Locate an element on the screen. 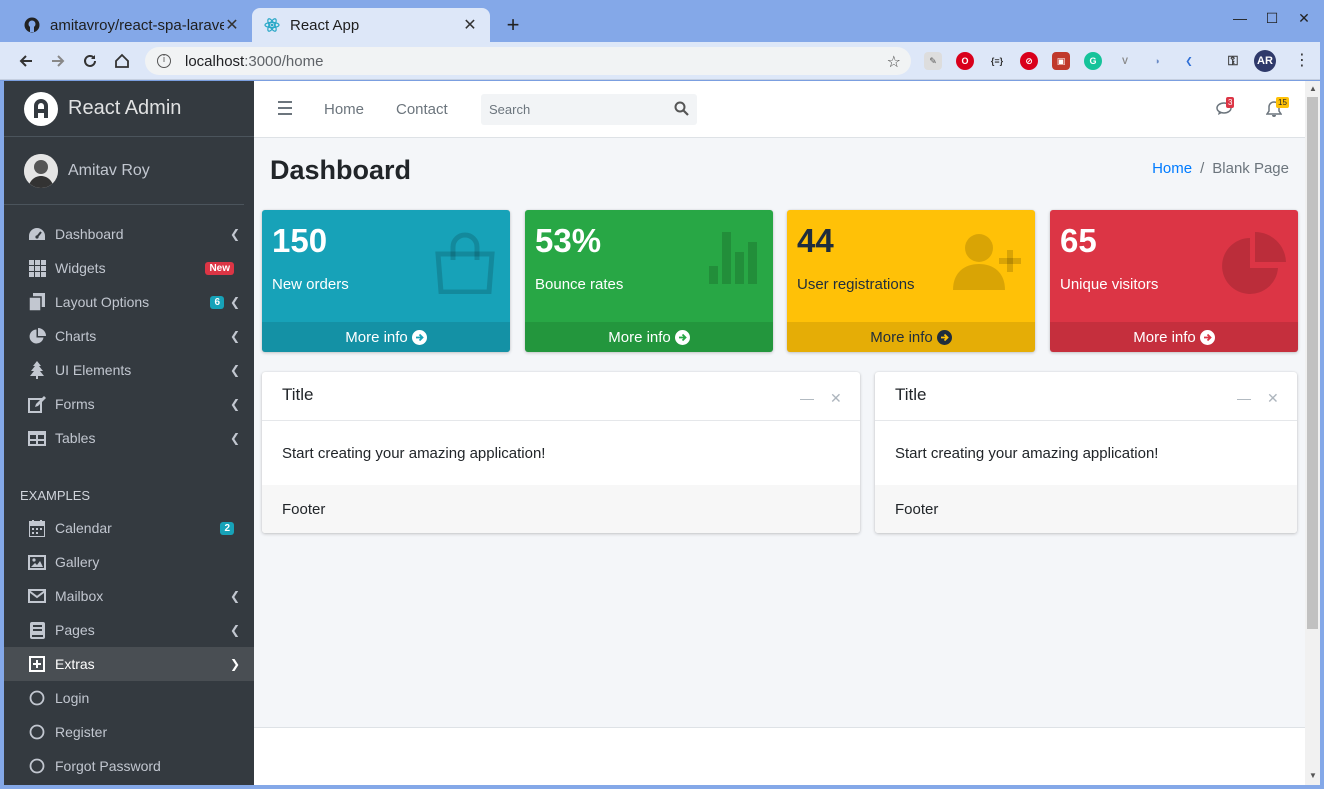 The height and width of the screenshot is (789, 1324). nav-header-examples: EXAMPLES is located at coordinates (55, 495).